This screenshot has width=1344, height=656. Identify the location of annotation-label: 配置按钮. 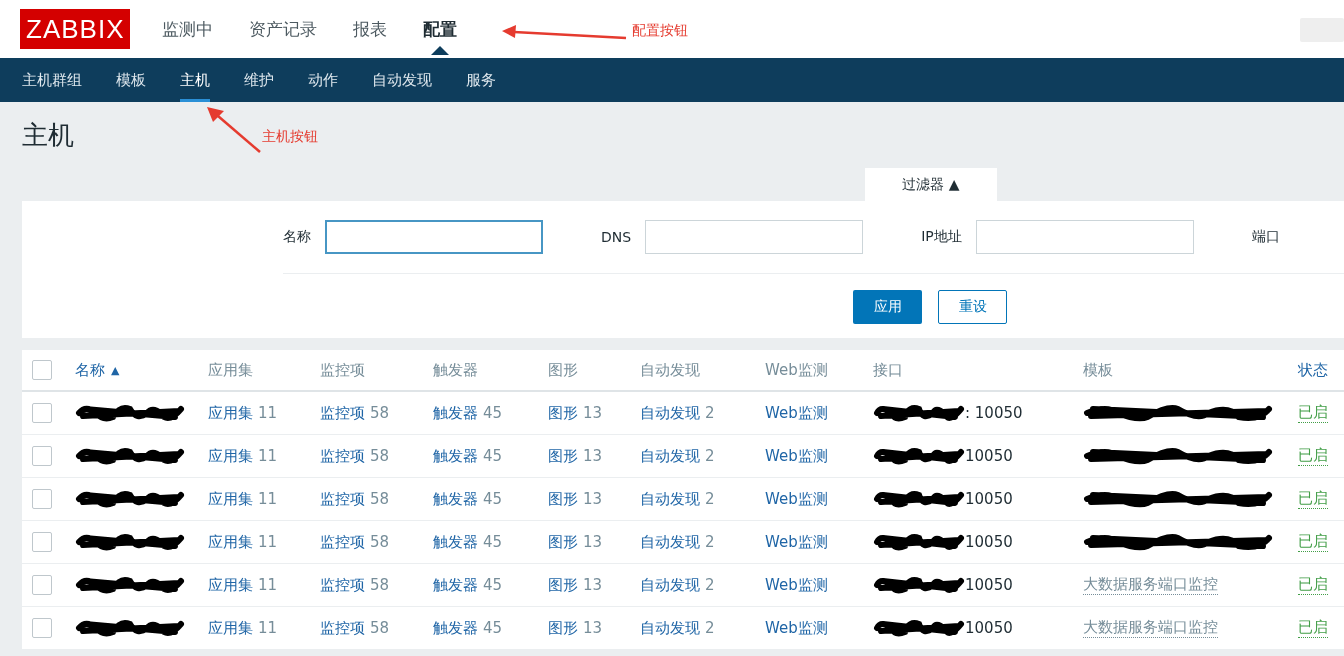
(660, 31).